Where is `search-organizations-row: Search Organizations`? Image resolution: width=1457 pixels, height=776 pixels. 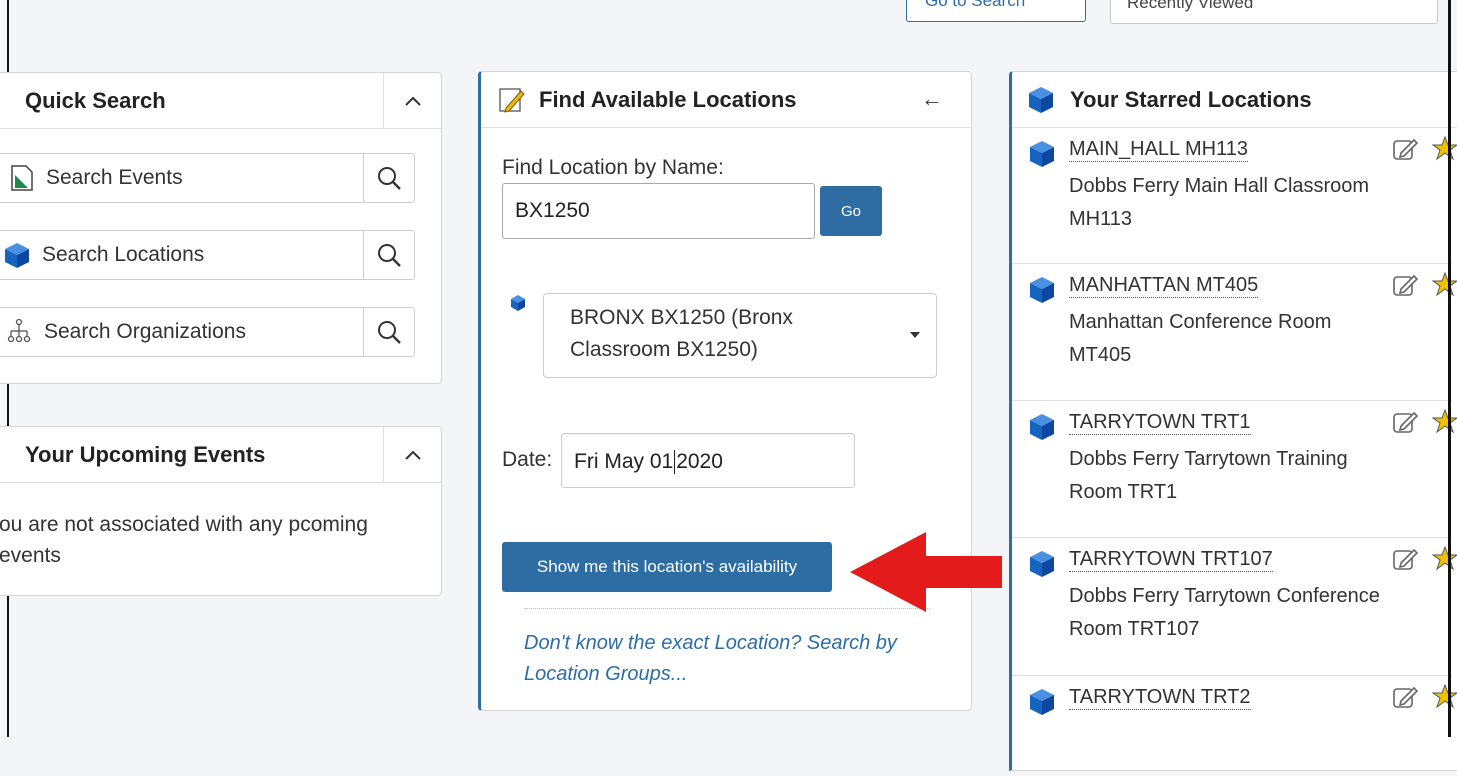 search-organizations-row: Search Organizations is located at coordinates (209, 332).